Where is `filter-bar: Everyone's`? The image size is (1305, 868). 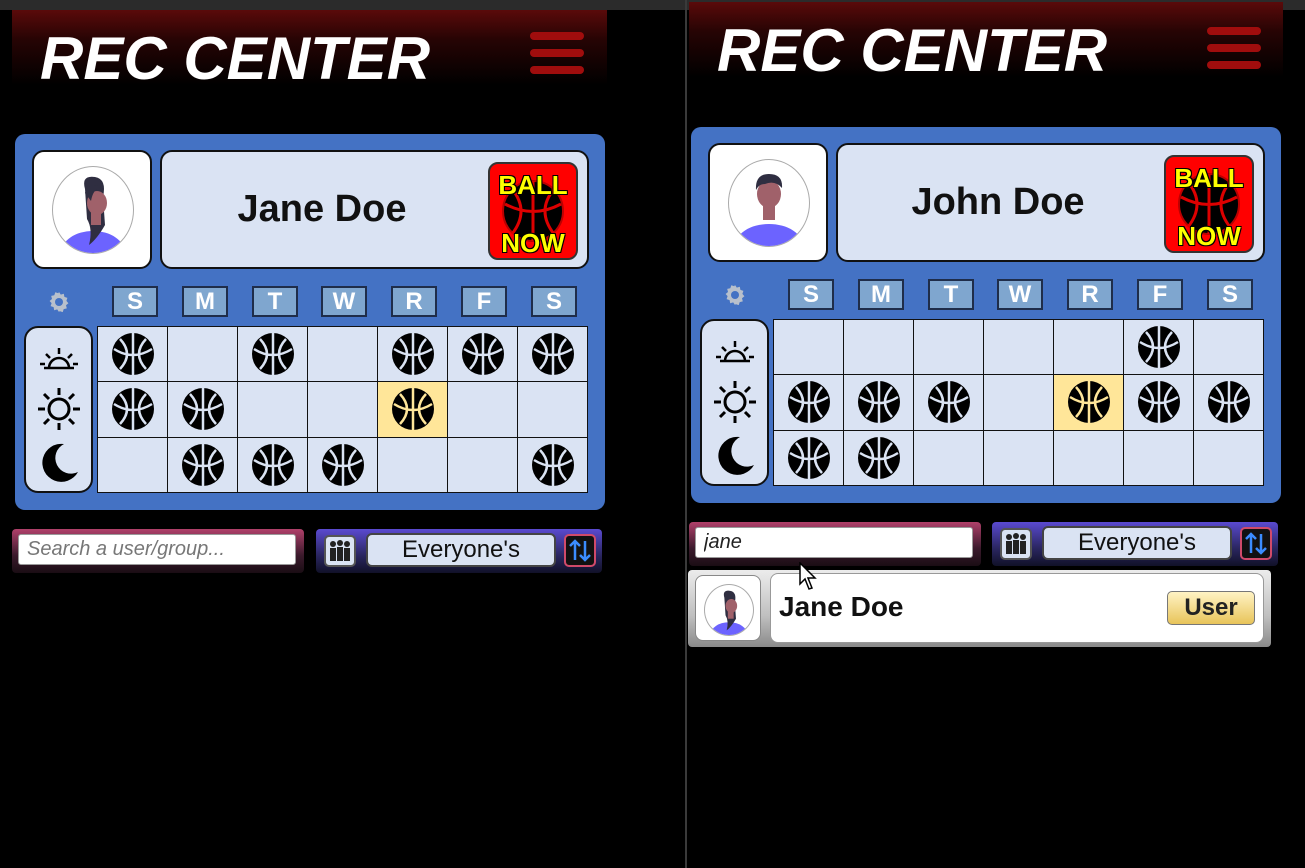
filter-bar: Everyone's is located at coordinates (1135, 544).